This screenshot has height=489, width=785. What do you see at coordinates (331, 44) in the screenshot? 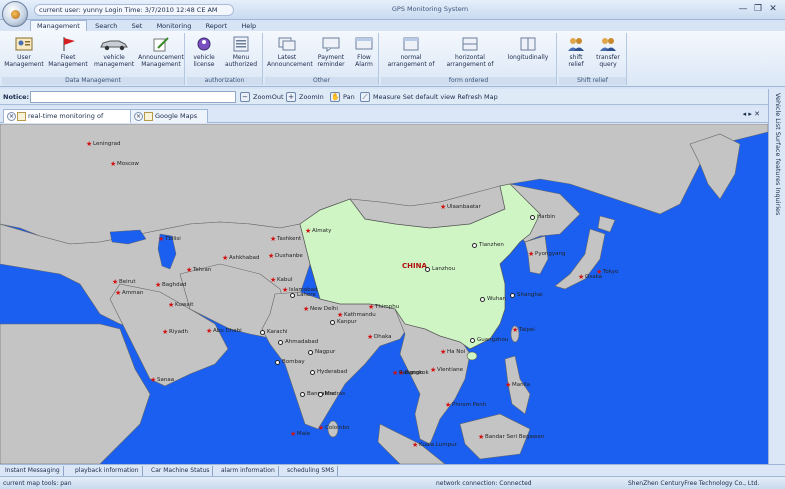
I see `message-icon` at bounding box center [331, 44].